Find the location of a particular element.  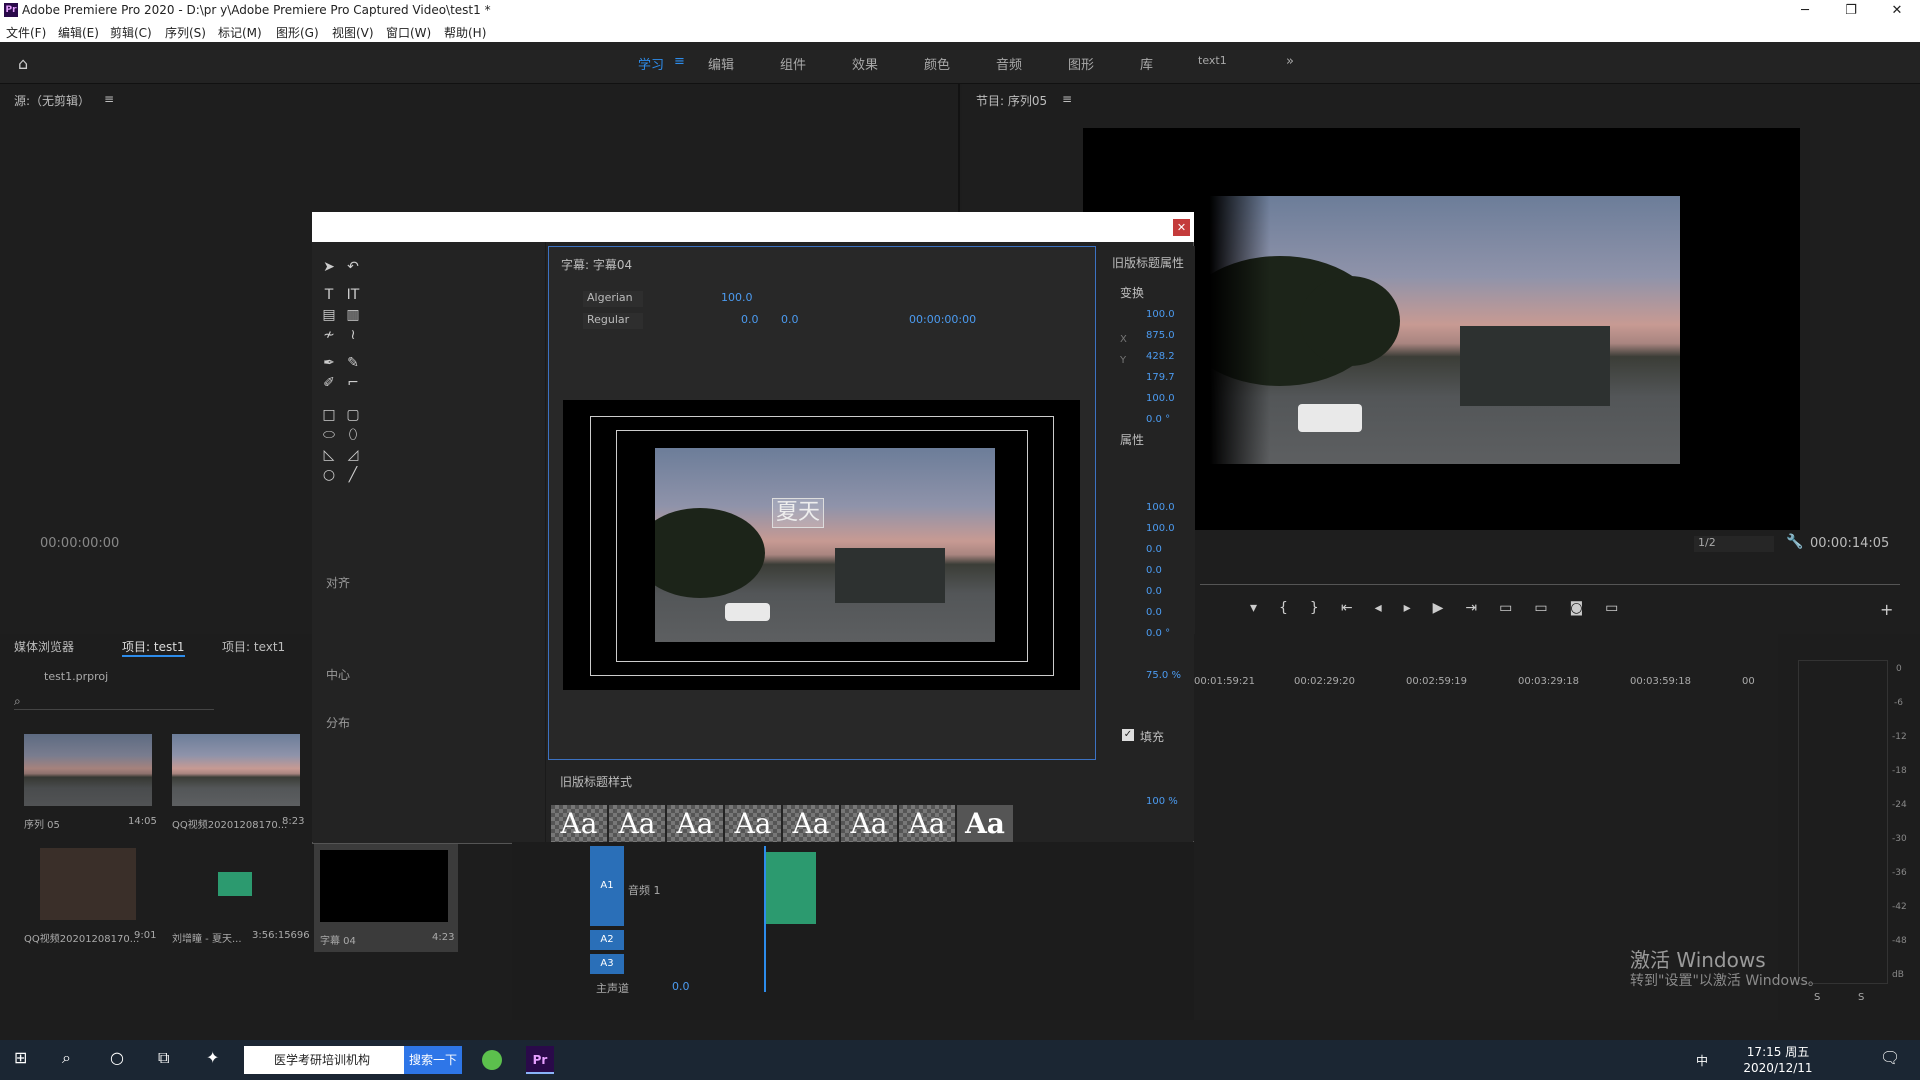

master-volume-value: 0.0 is located at coordinates (681, 986).